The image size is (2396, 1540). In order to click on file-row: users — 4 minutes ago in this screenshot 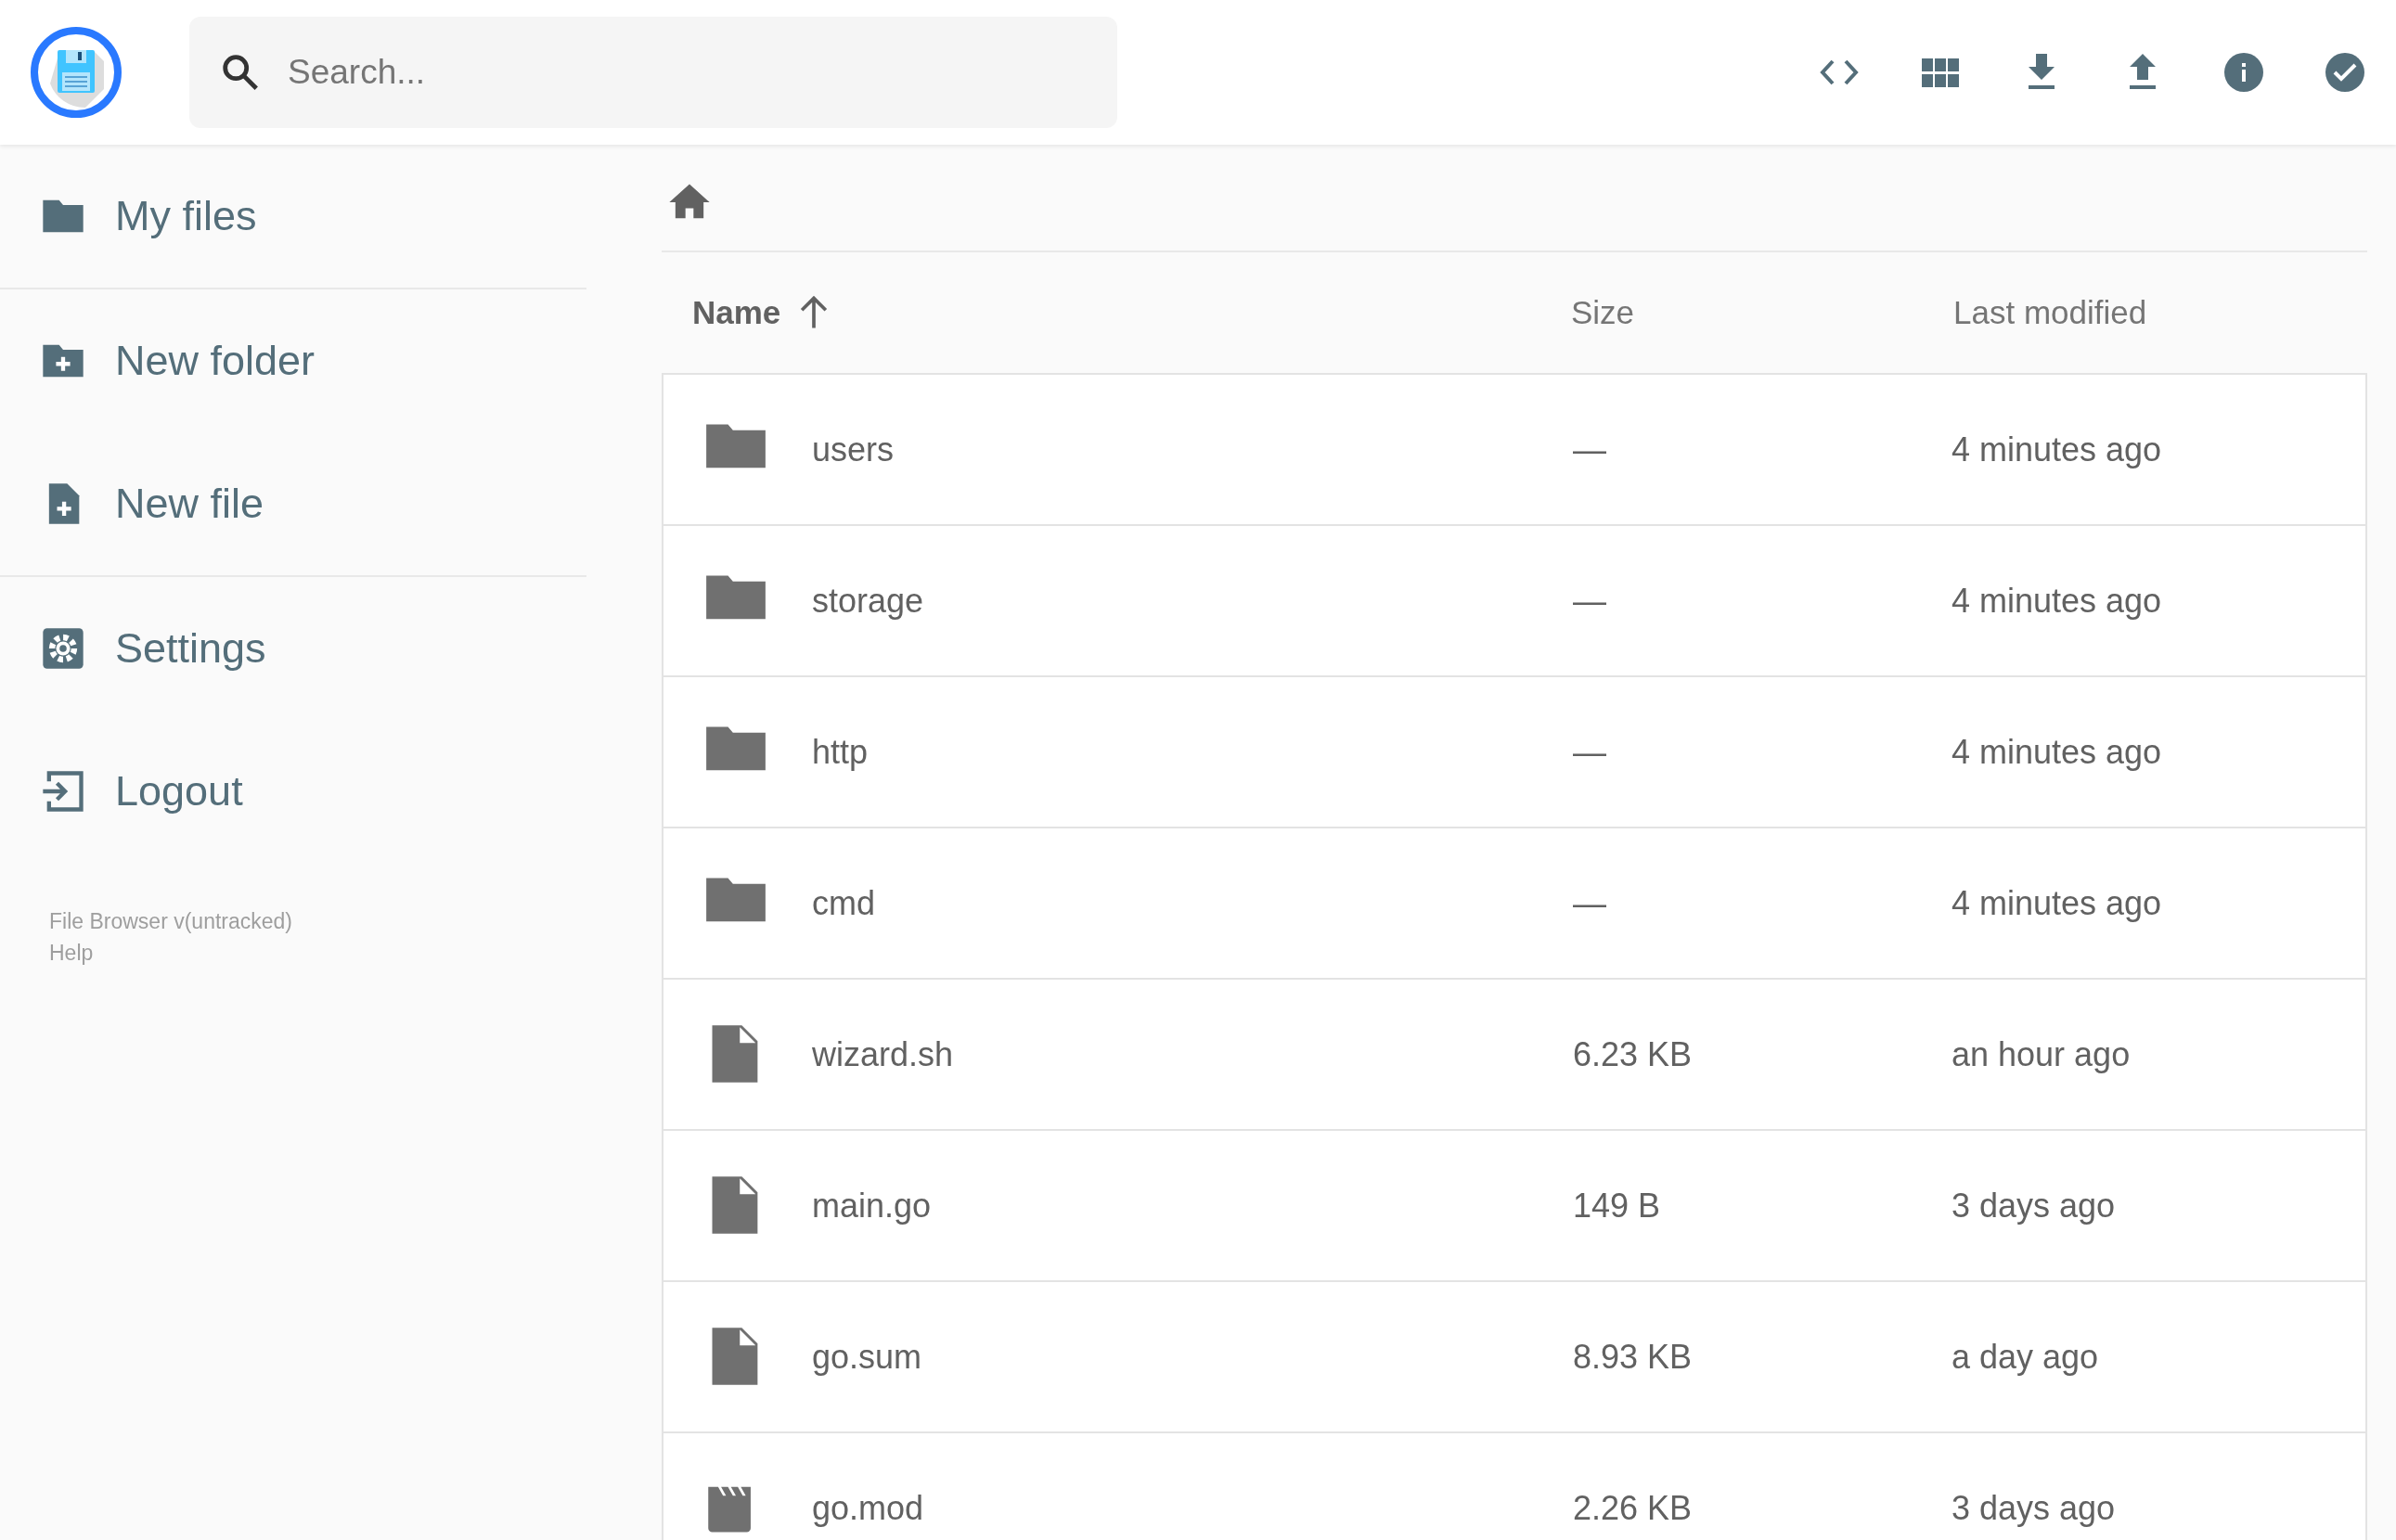, I will do `click(1514, 450)`.